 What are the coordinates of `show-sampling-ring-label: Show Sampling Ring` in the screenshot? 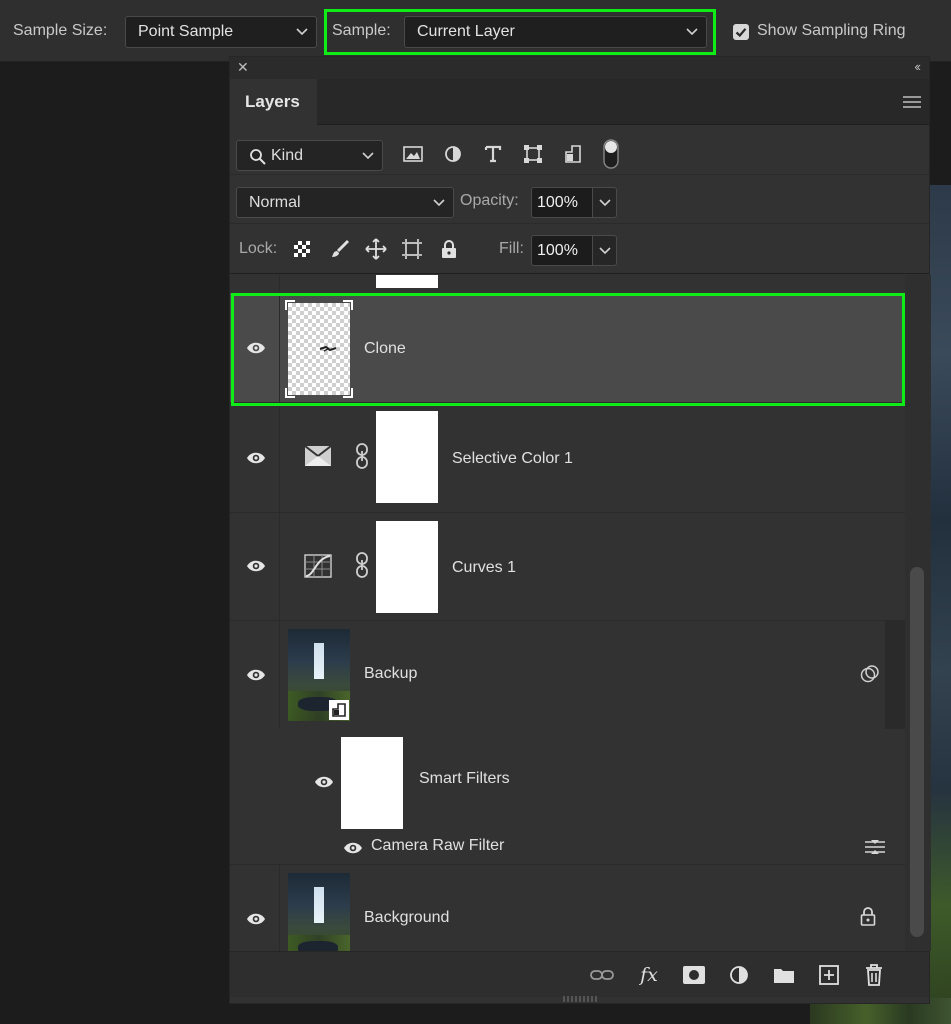 It's located at (831, 30).